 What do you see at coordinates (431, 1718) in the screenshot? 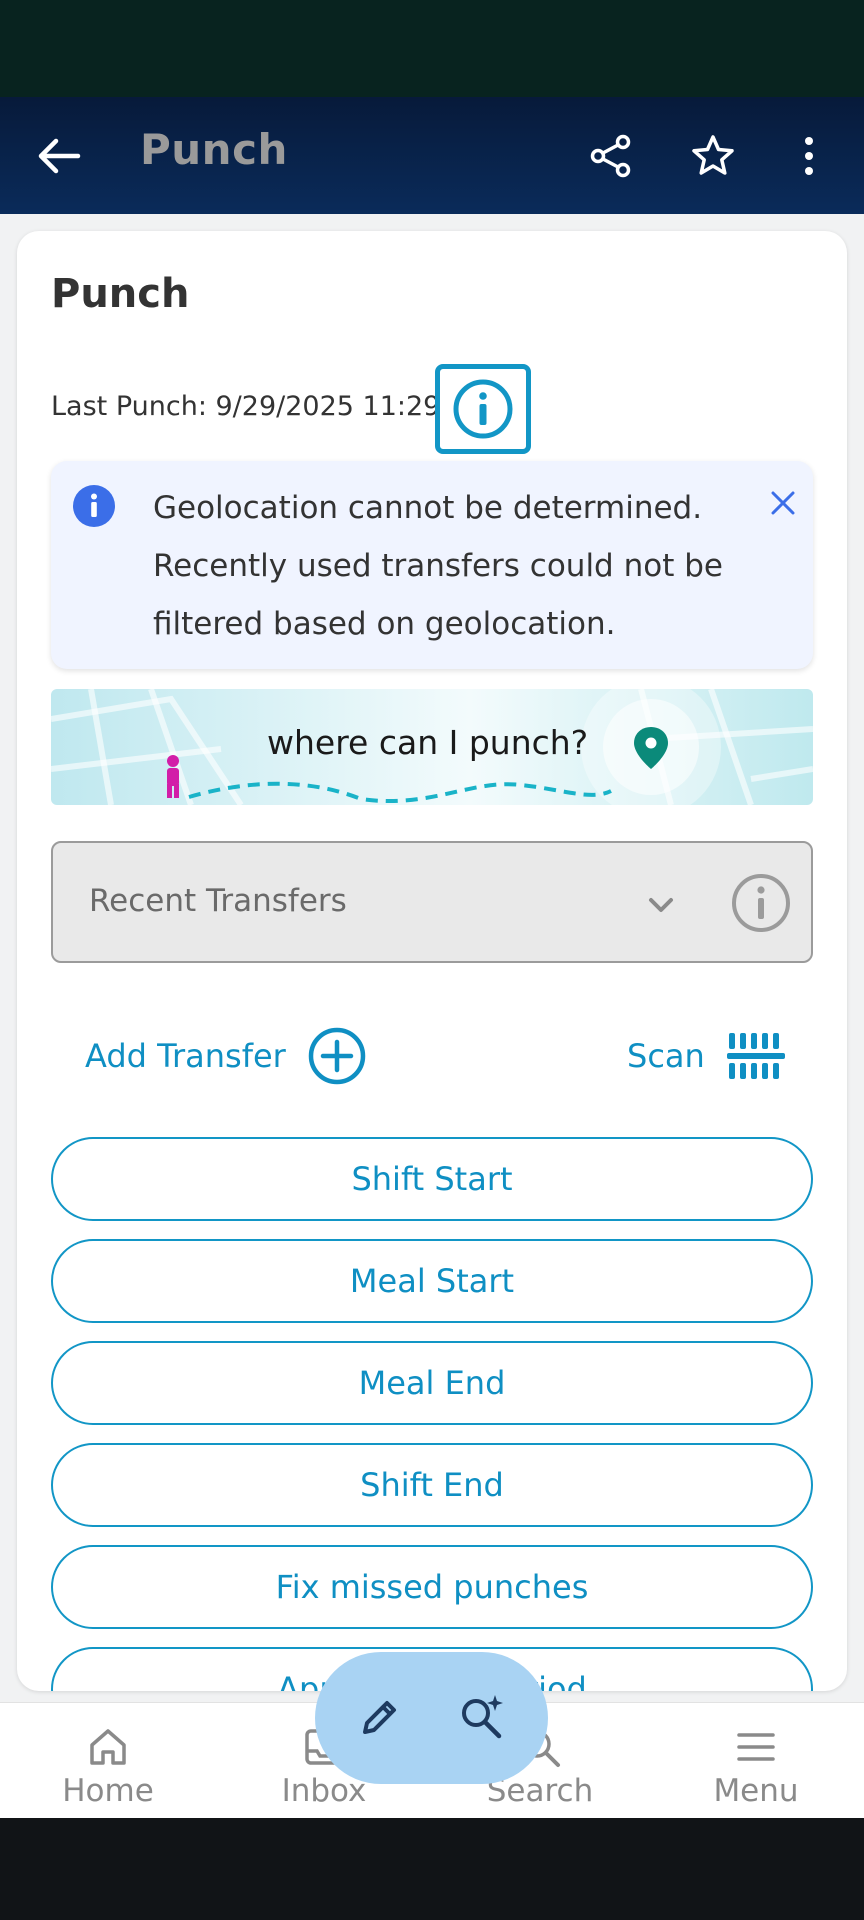
I see `floating-action-pill` at bounding box center [431, 1718].